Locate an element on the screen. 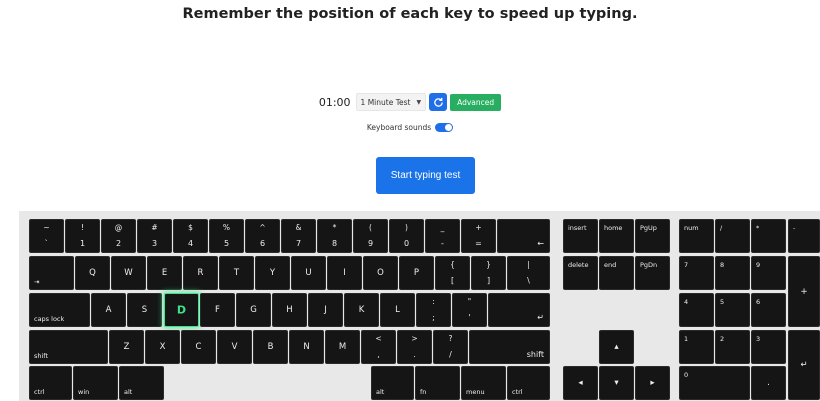  key-label: Z is located at coordinates (126, 346).